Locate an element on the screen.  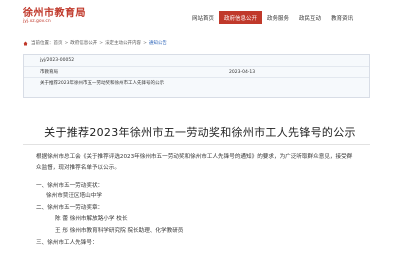
site-title: 徐州市教育局 is located at coordinates (54, 13).